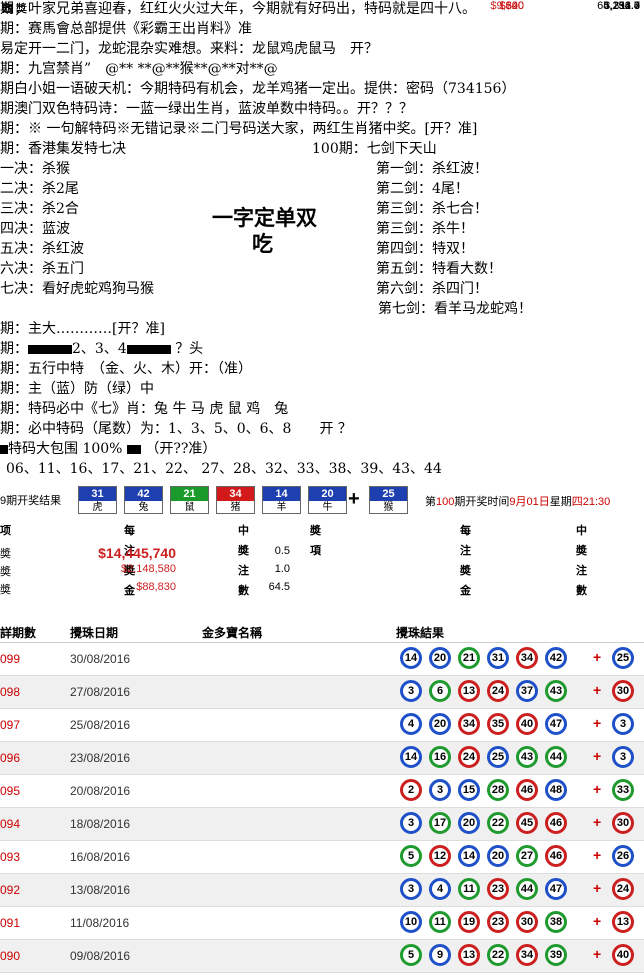 The width and height of the screenshot is (644, 977). Describe the element at coordinates (126, 29) in the screenshot. I see `text-line: 期：赛馬會总部提供《彩霸王出肖料》准` at that location.